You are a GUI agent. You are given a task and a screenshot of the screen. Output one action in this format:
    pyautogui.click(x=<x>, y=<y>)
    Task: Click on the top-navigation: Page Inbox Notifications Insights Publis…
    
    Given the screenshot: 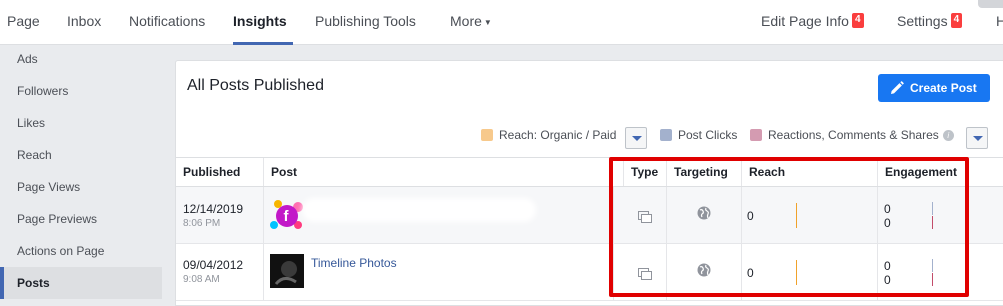 What is the action you would take?
    pyautogui.click(x=501, y=22)
    